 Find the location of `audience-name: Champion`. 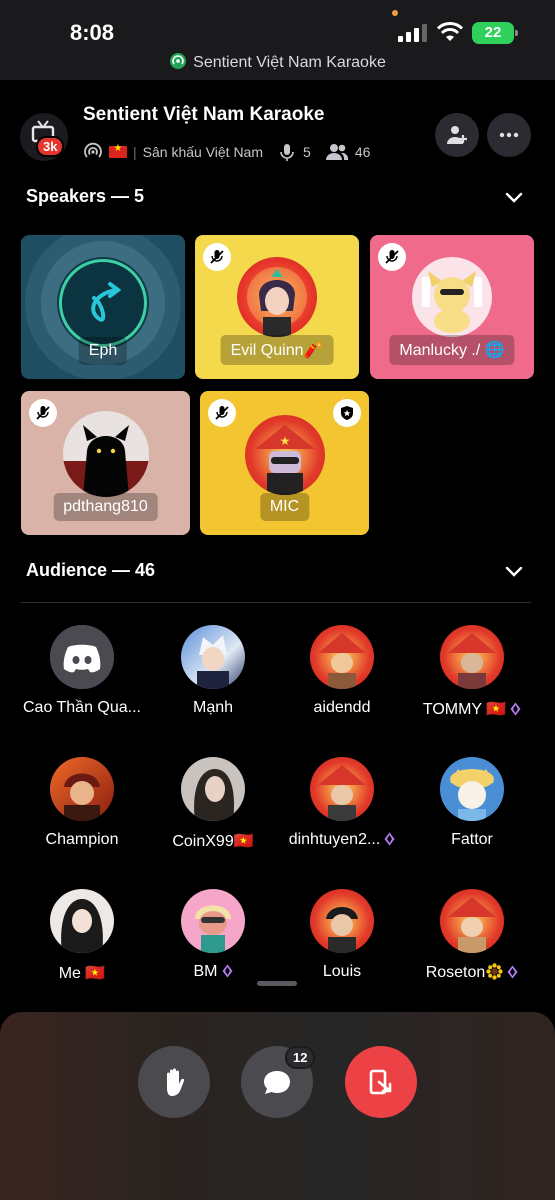

audience-name: Champion is located at coordinates (82, 839).